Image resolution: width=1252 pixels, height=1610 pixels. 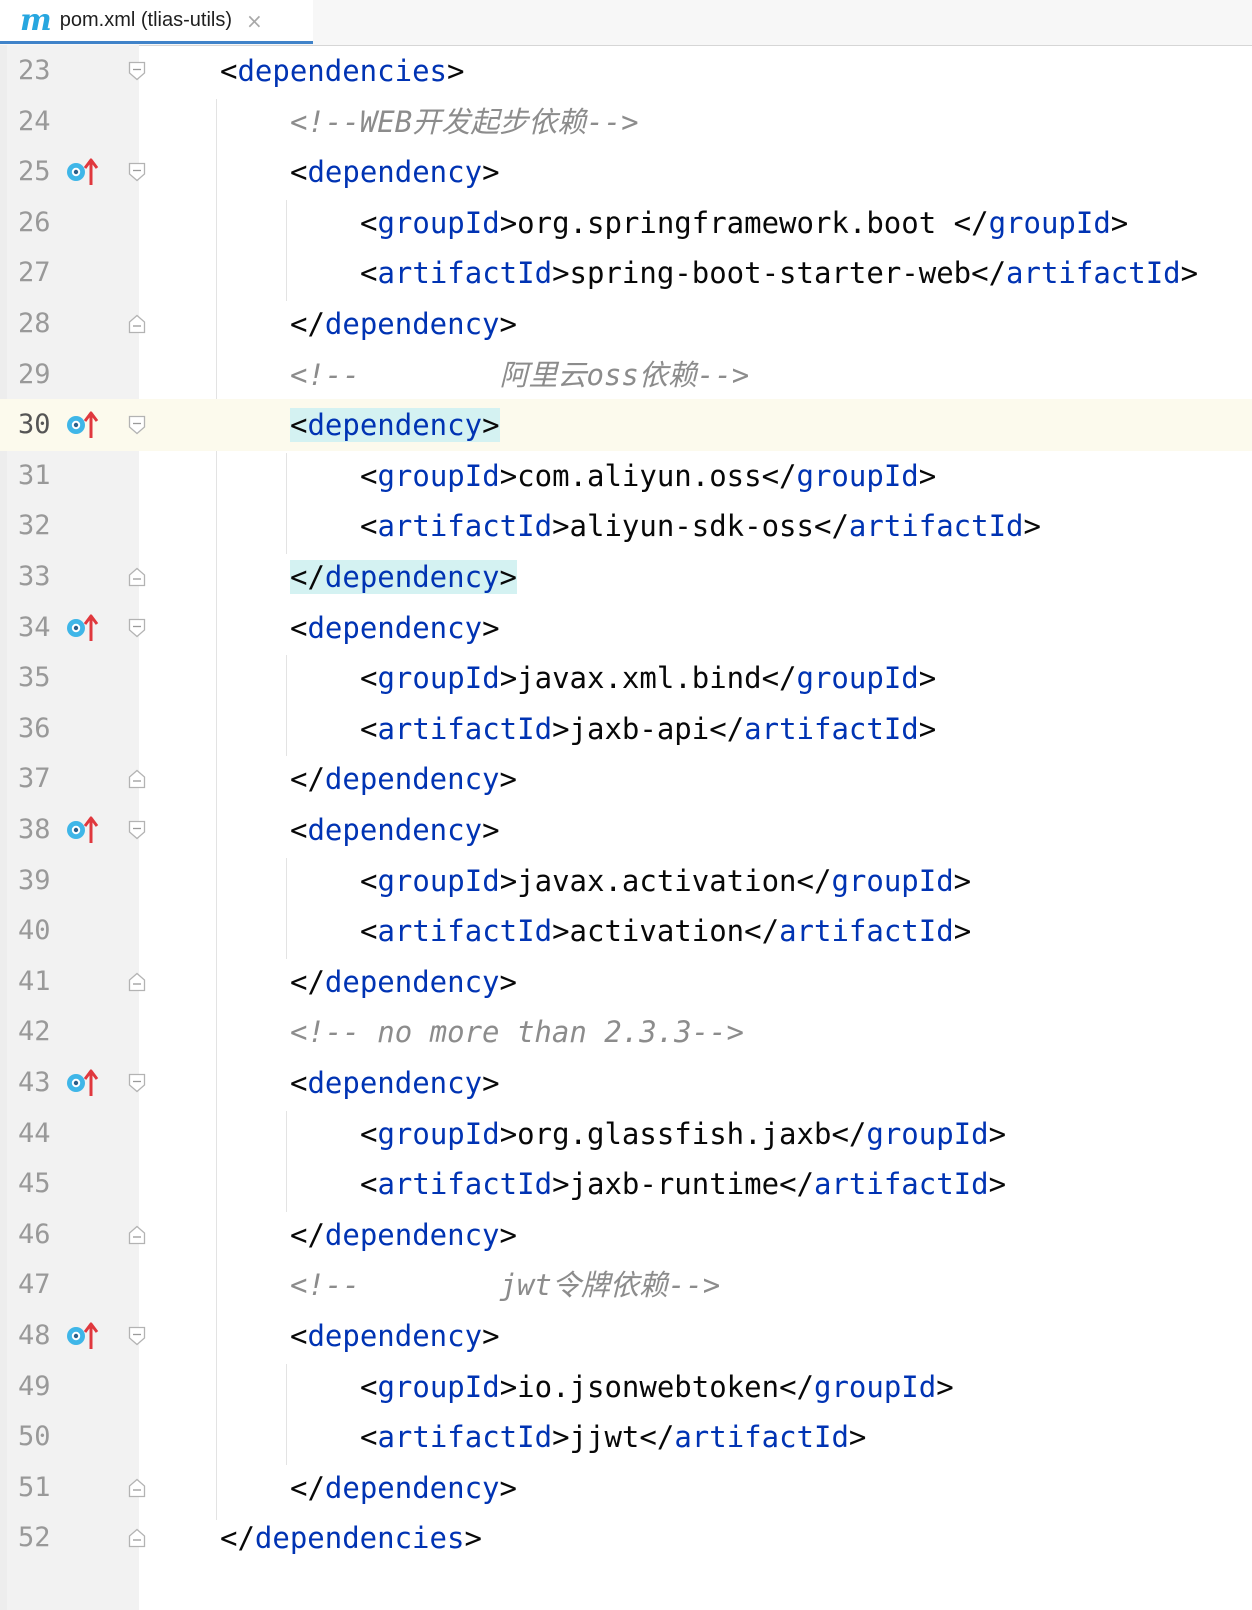 I want to click on line-number: 45, so click(x=38, y=1184).